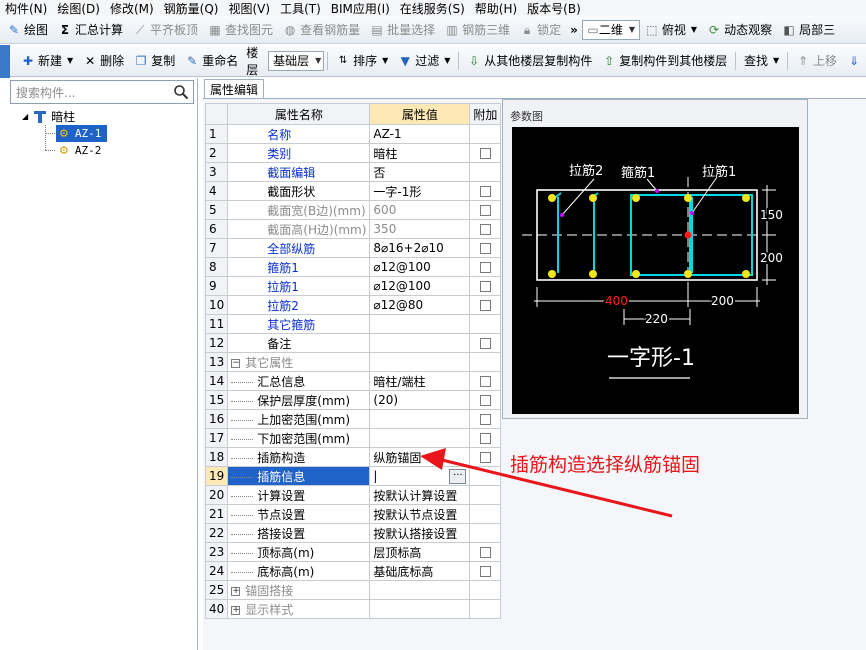 This screenshot has height=650, width=866. Describe the element at coordinates (816, 61) in the screenshot. I see `move-up-button: ⇑ 上移` at that location.